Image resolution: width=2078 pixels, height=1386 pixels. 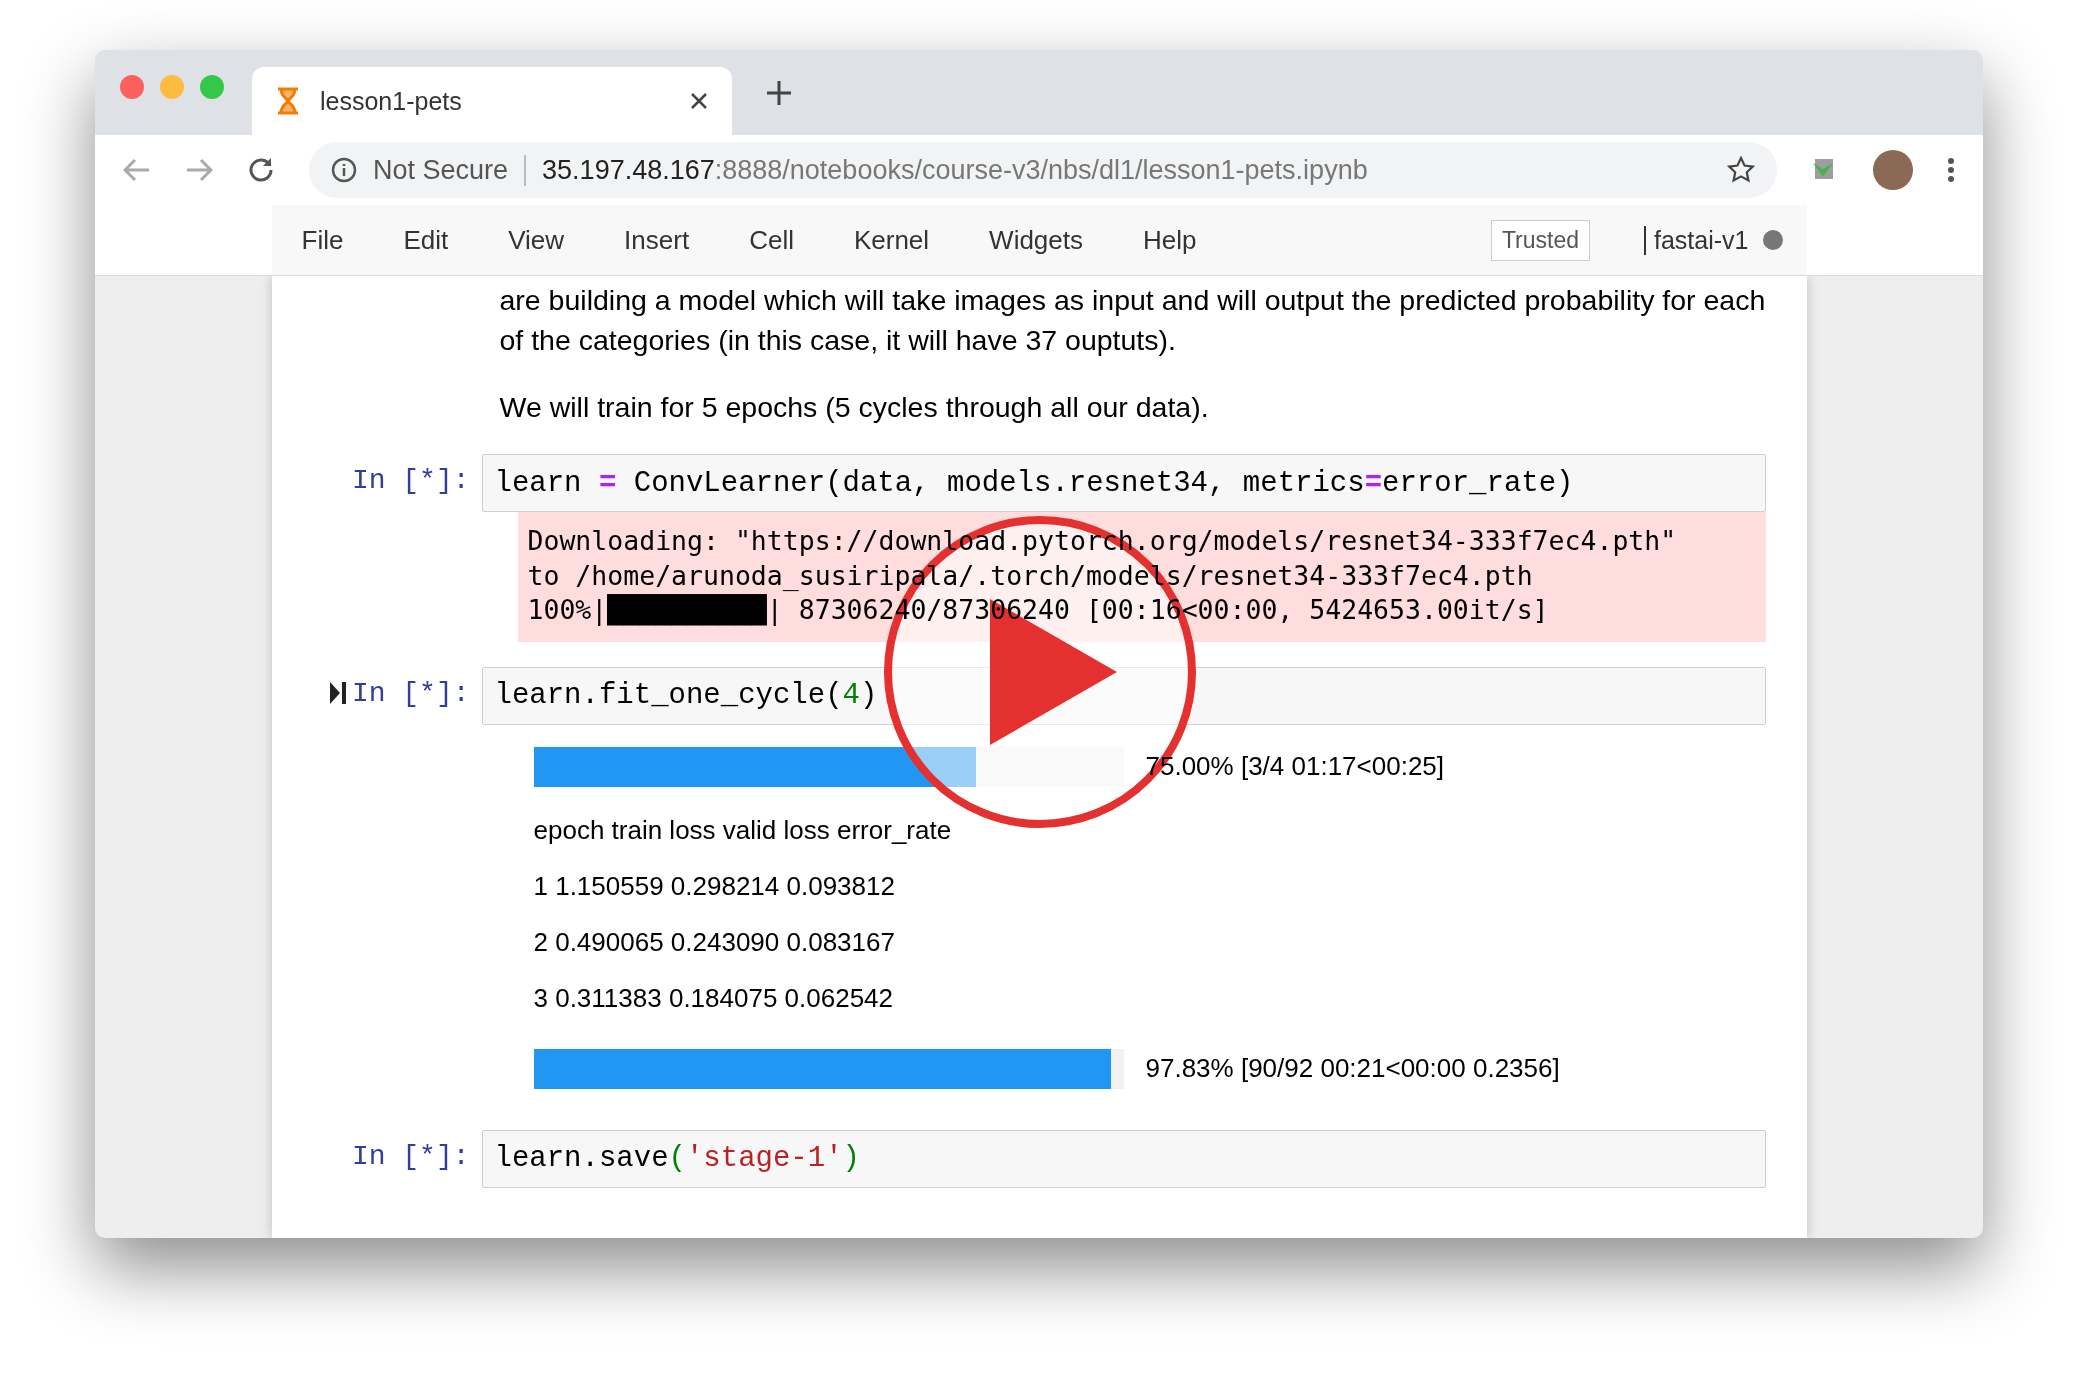 I want to click on browser-tab: lesson1-pets, so click(x=492, y=101).